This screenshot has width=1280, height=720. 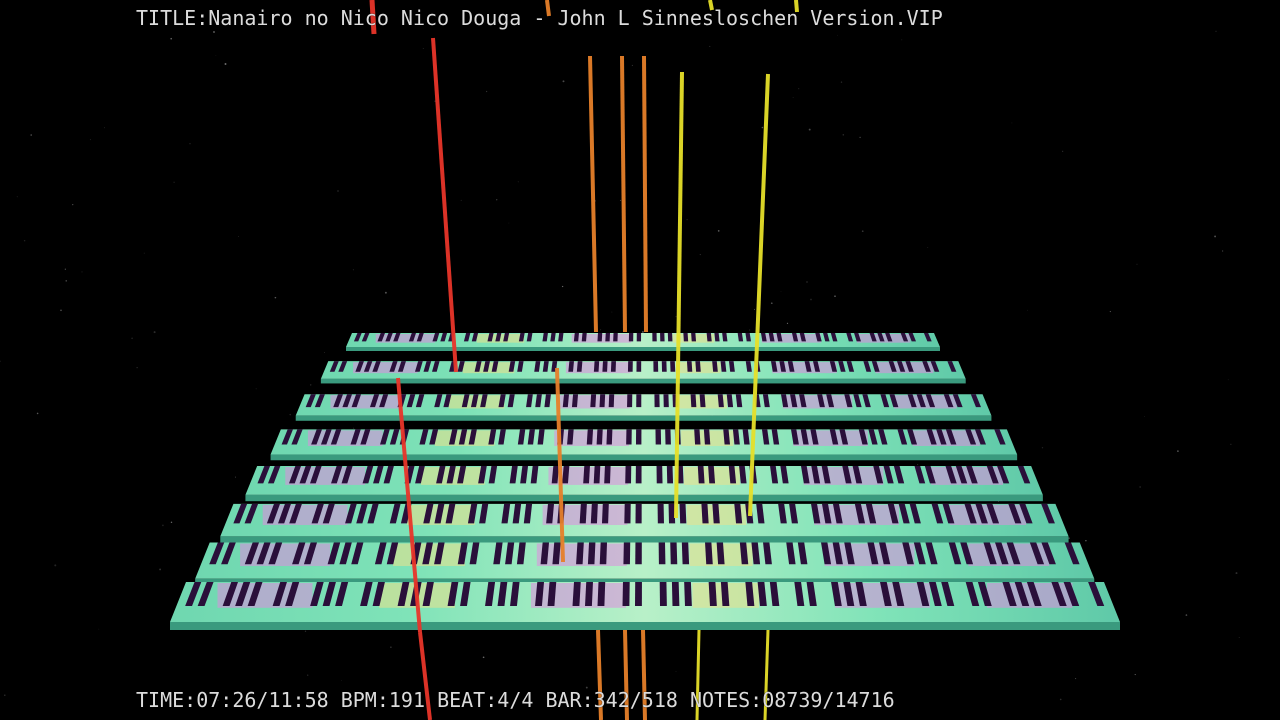 What do you see at coordinates (262, 700) in the screenshot?
I see `time-value: 07:26/11:58` at bounding box center [262, 700].